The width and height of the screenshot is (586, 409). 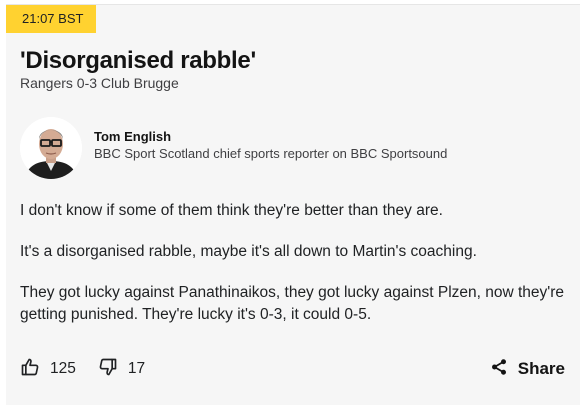 I want to click on share-label: Share, so click(x=541, y=368).